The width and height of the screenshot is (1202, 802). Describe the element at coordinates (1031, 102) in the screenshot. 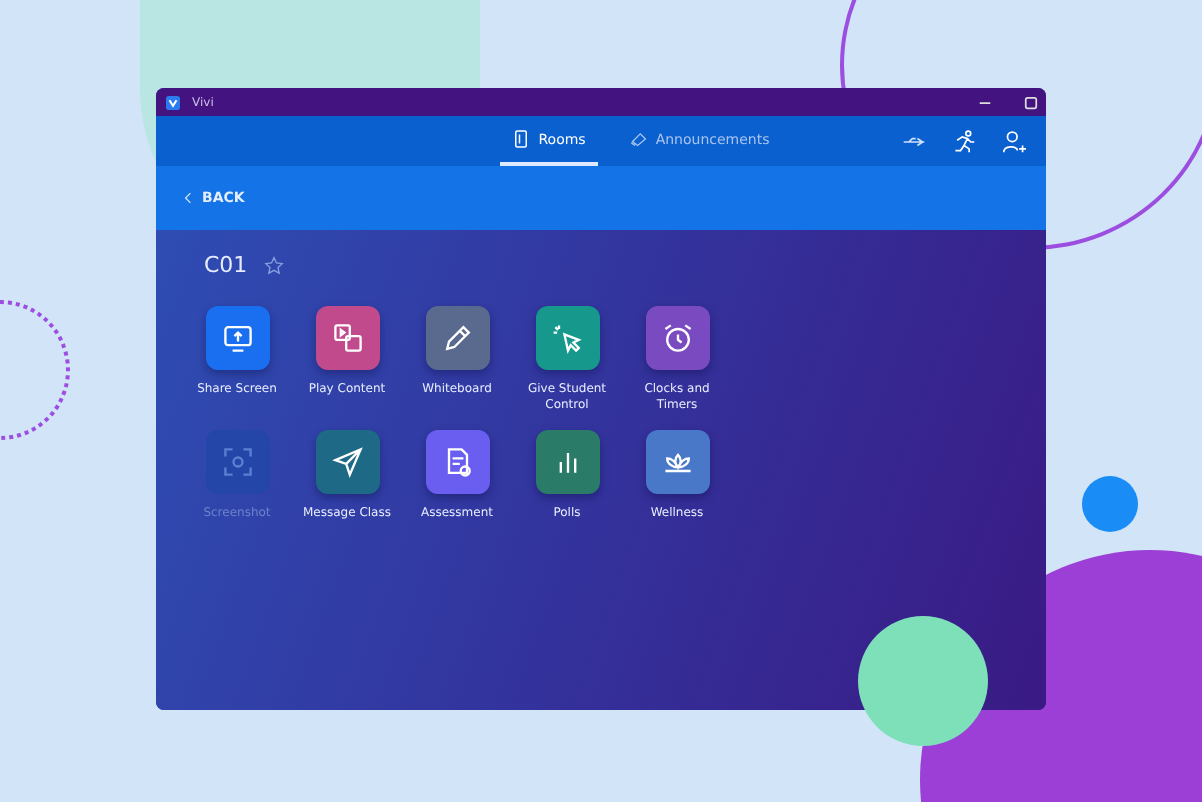

I see `maximize-icon` at that location.